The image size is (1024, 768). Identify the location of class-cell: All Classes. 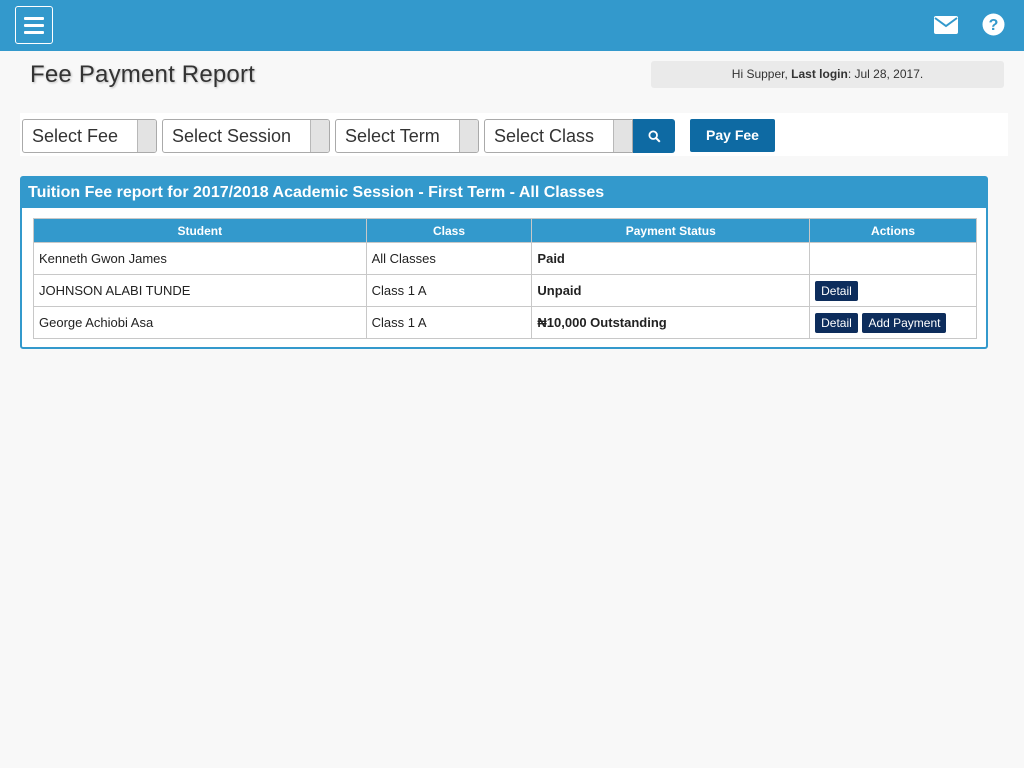
(449, 258).